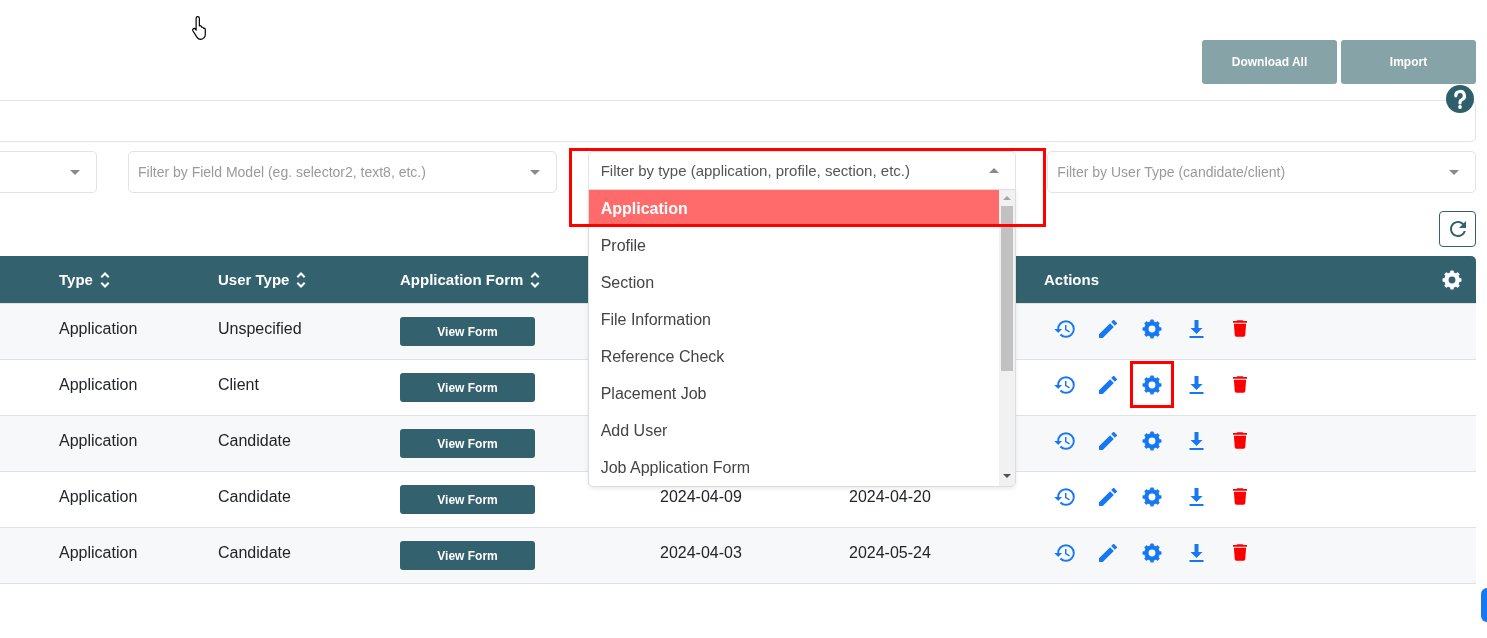 This screenshot has height=638, width=1487. Describe the element at coordinates (794, 467) in the screenshot. I see `dropdown-option: Job Application Form` at that location.